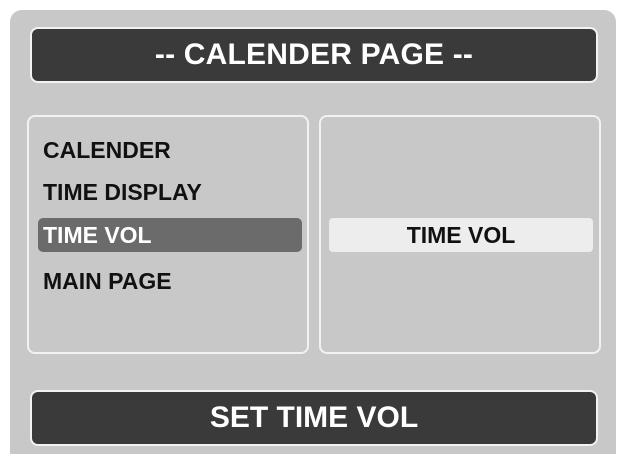 Image resolution: width=618 pixels, height=454 pixels. I want to click on set-time-vol-button: SET TIME VOL, so click(314, 418).